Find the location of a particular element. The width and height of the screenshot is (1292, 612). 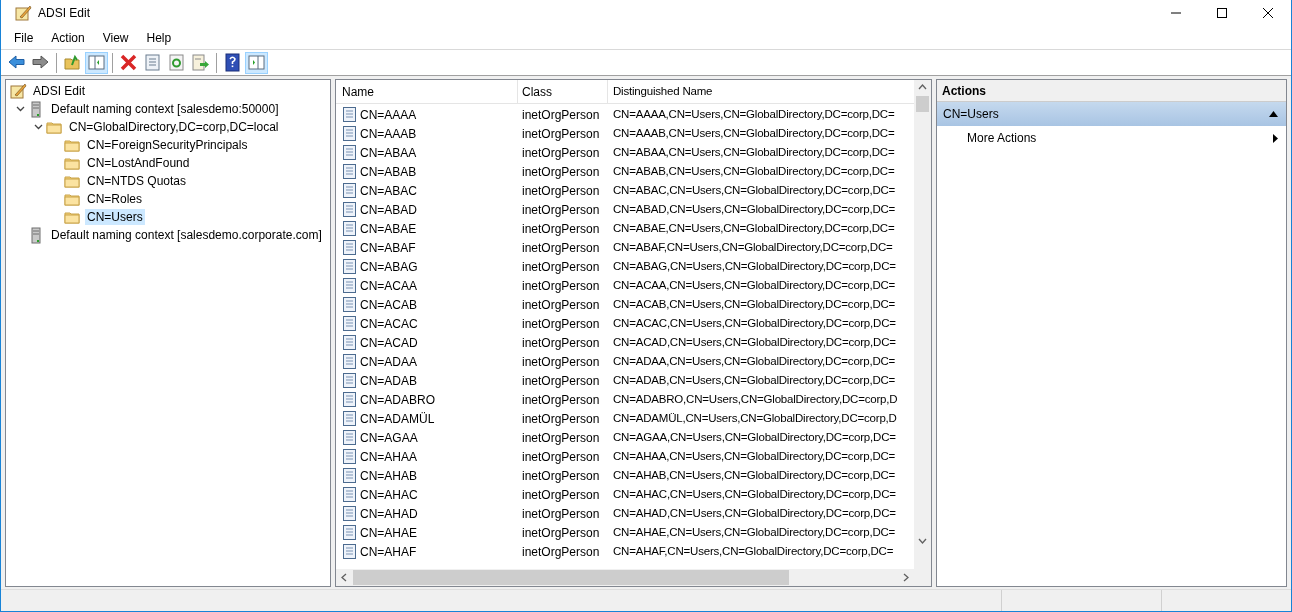

menu-item: Help is located at coordinates (159, 37).